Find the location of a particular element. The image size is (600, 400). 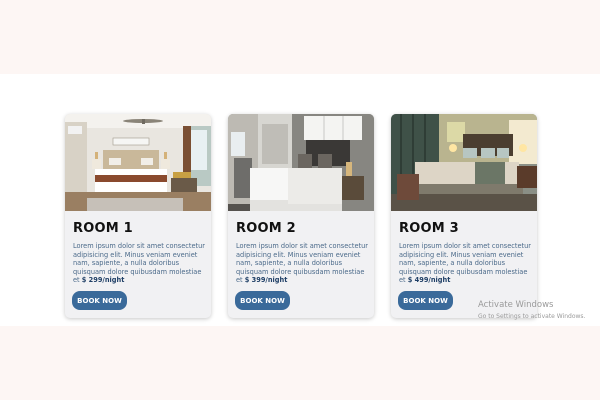

watermark-subtitle: Go to Settings to activate Windows. is located at coordinates (532, 316).